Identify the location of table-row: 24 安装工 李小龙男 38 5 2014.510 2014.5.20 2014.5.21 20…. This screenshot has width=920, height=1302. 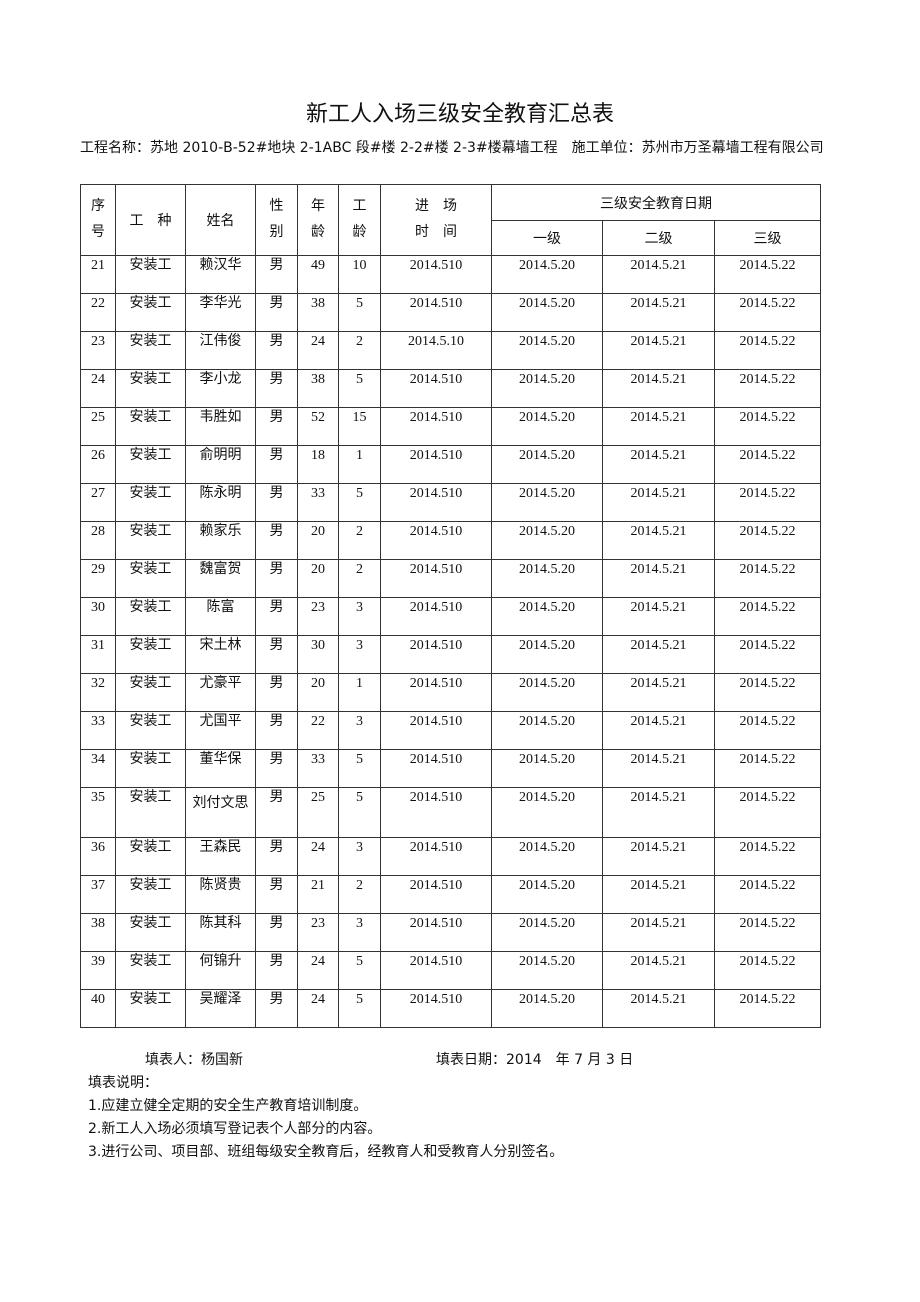
(451, 388).